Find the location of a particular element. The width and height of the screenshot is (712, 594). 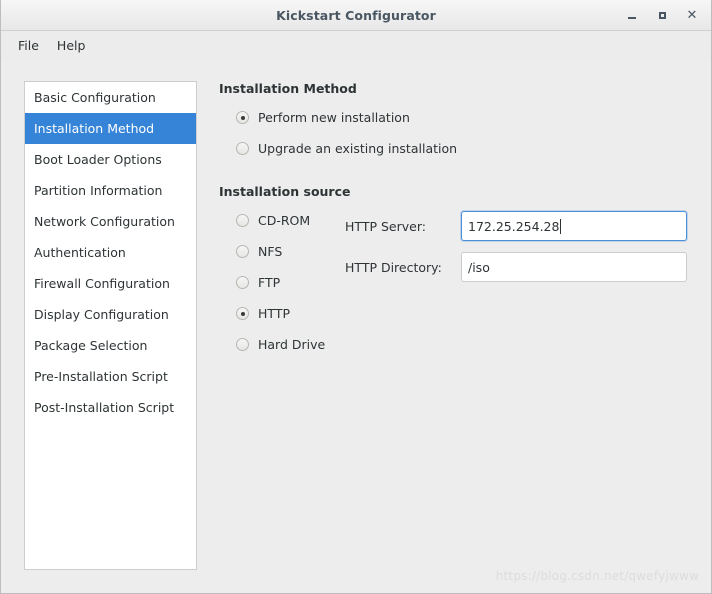

radio-label: NFS is located at coordinates (270, 251).